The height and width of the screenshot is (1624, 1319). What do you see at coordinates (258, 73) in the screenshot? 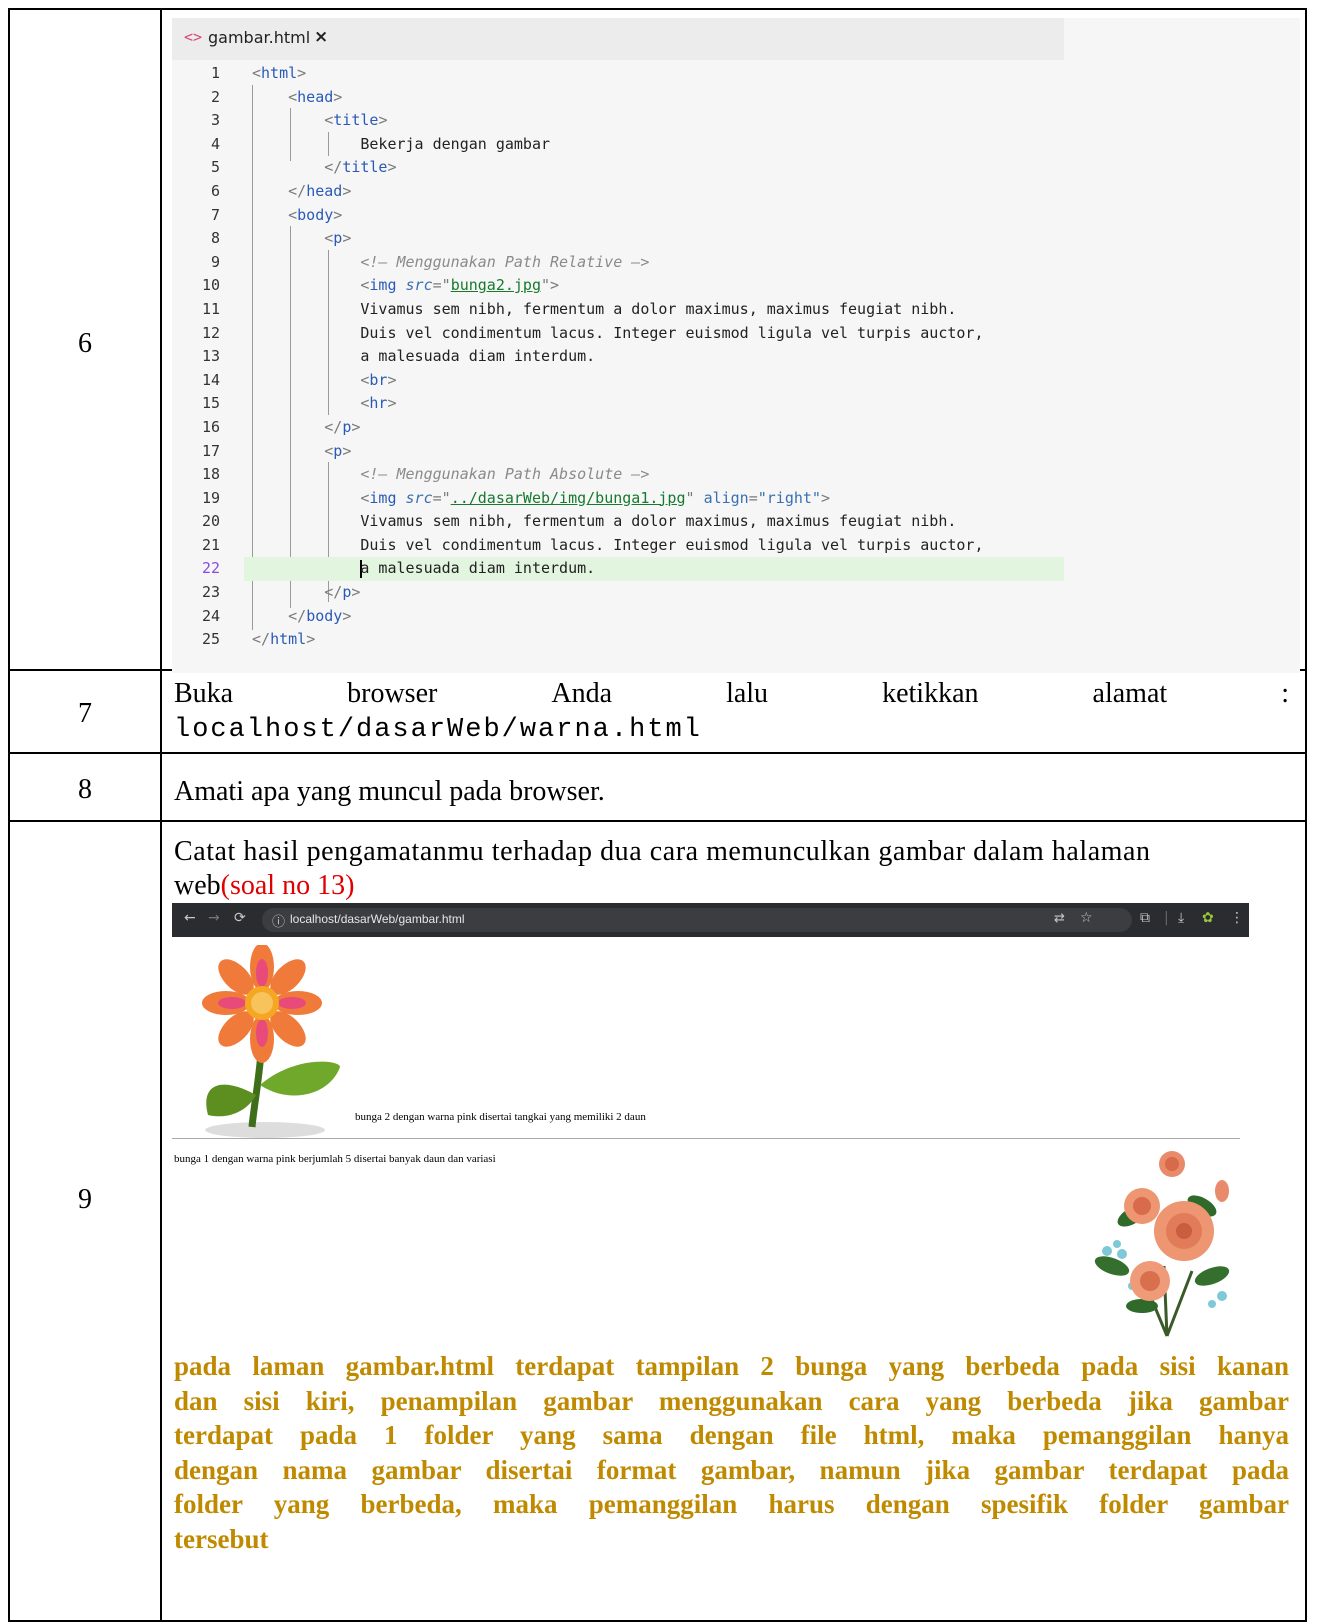
I see `code-line: 1 <html>` at bounding box center [258, 73].